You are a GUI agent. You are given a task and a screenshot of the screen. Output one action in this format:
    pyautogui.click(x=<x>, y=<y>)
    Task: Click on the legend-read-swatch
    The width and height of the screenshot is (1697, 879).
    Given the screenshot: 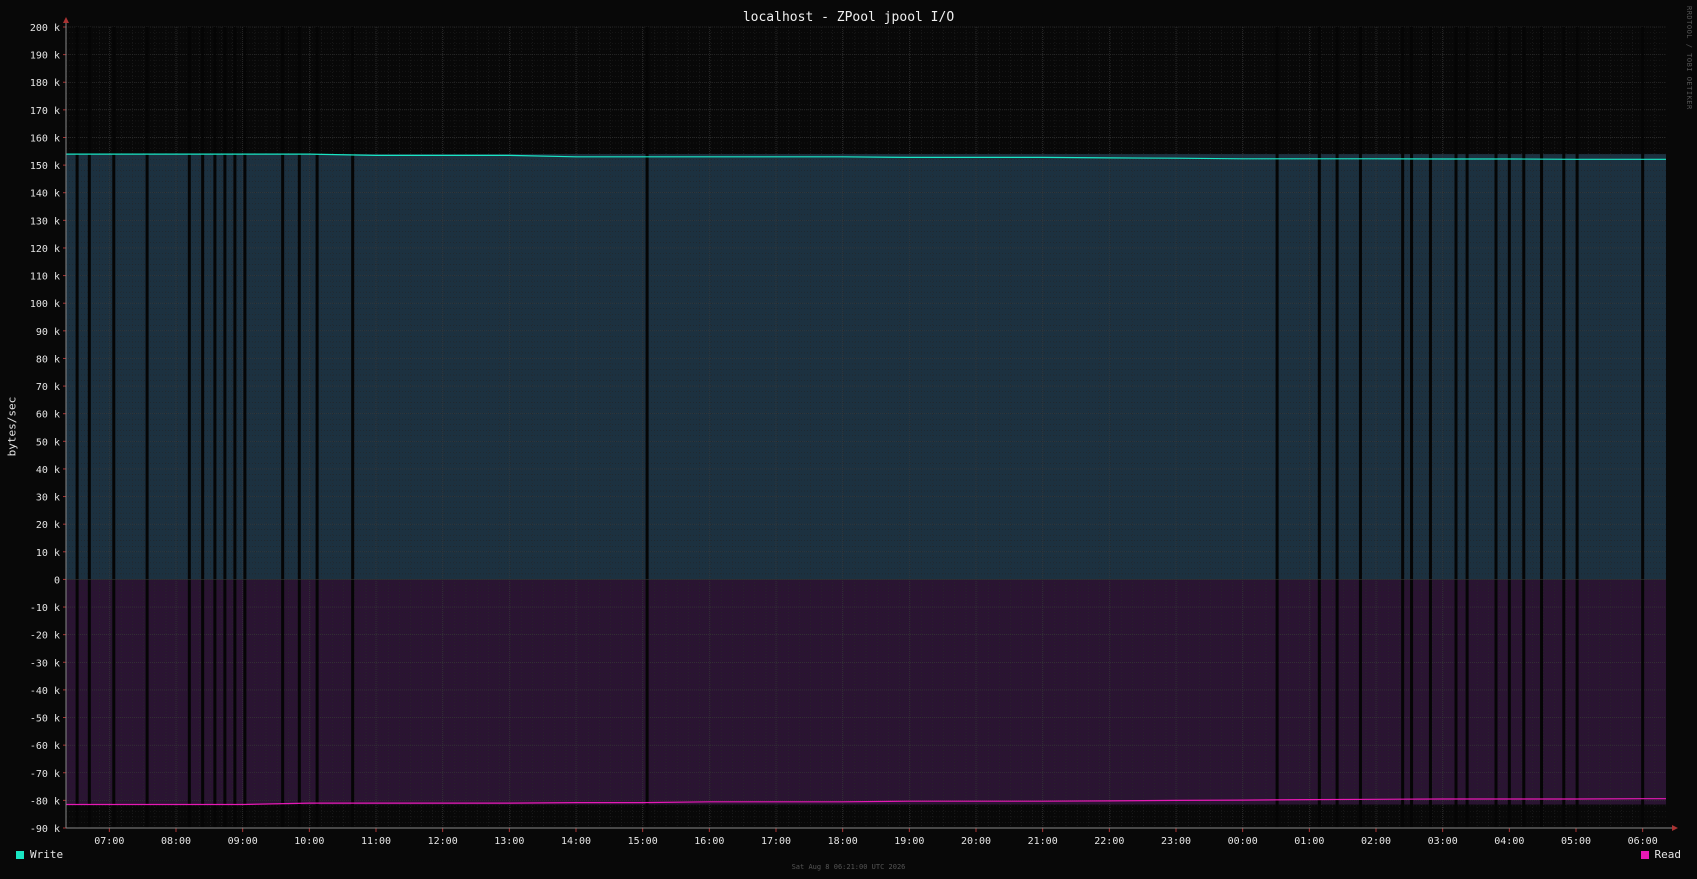 What is the action you would take?
    pyautogui.click(x=1644, y=854)
    